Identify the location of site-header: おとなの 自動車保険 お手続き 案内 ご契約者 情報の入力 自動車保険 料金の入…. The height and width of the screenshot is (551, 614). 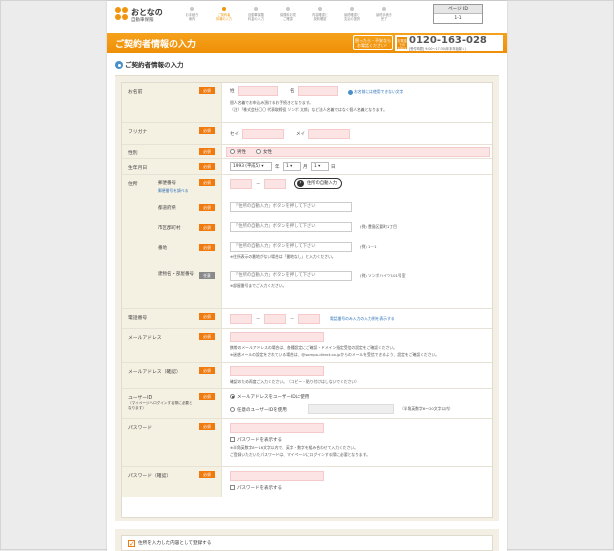
(307, 17).